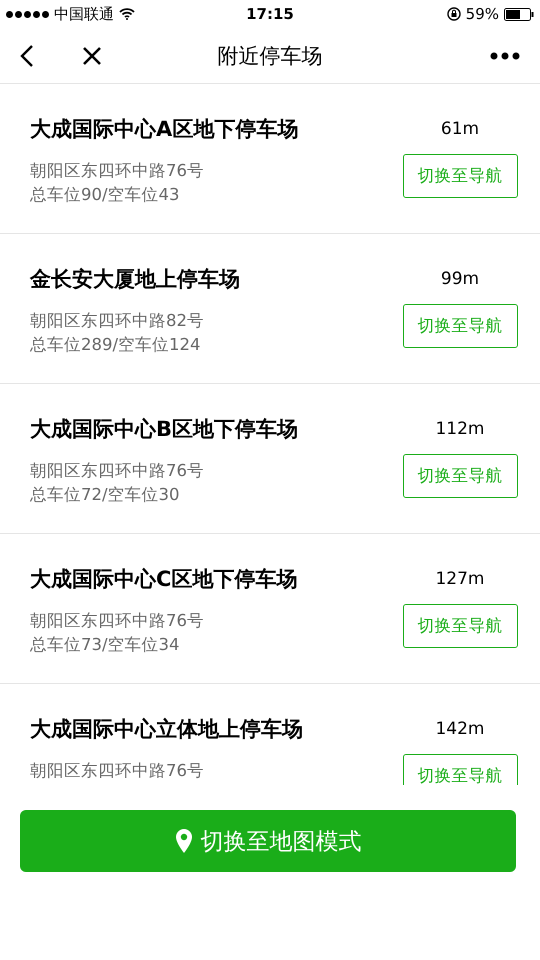 The image size is (540, 960). Describe the element at coordinates (270, 14) in the screenshot. I see `status-time: 17:15` at that location.